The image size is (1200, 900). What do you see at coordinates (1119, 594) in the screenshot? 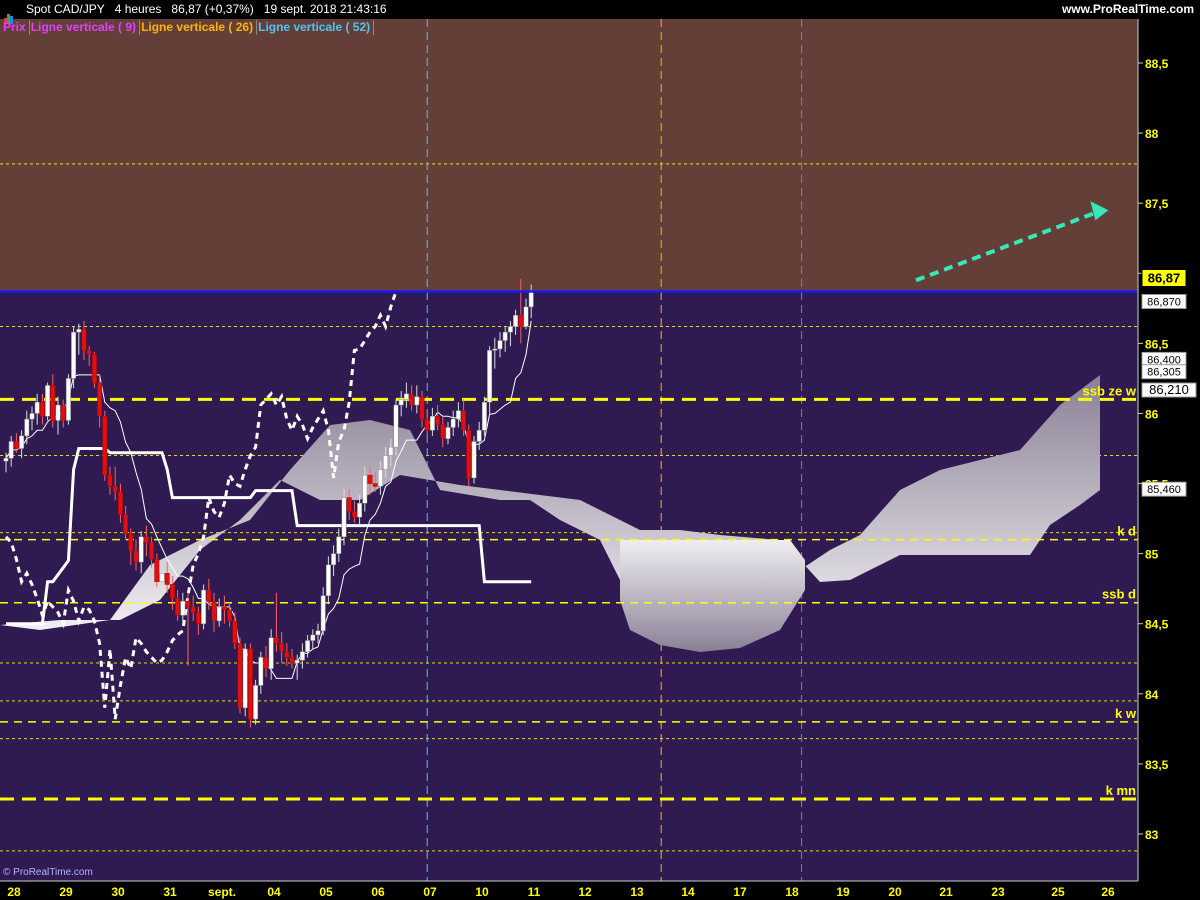
I see `level-label-2: ssb d` at bounding box center [1119, 594].